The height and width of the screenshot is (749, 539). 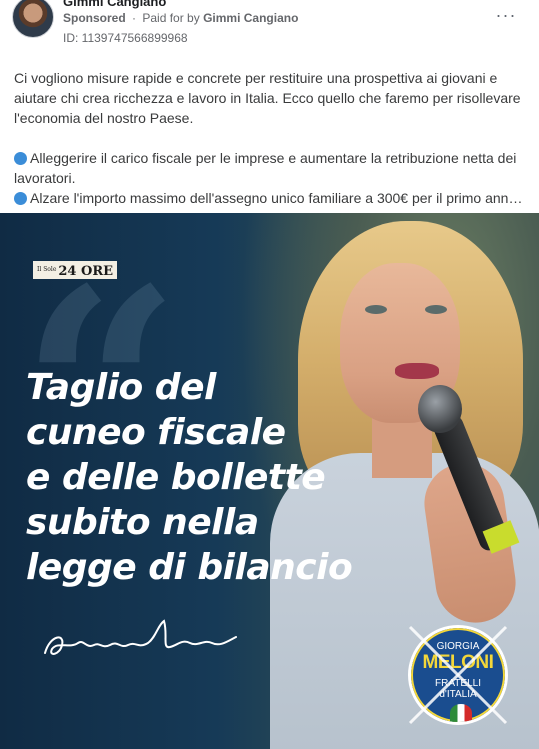 What do you see at coordinates (506, 17) in the screenshot?
I see `more-options-icon: ···` at bounding box center [506, 17].